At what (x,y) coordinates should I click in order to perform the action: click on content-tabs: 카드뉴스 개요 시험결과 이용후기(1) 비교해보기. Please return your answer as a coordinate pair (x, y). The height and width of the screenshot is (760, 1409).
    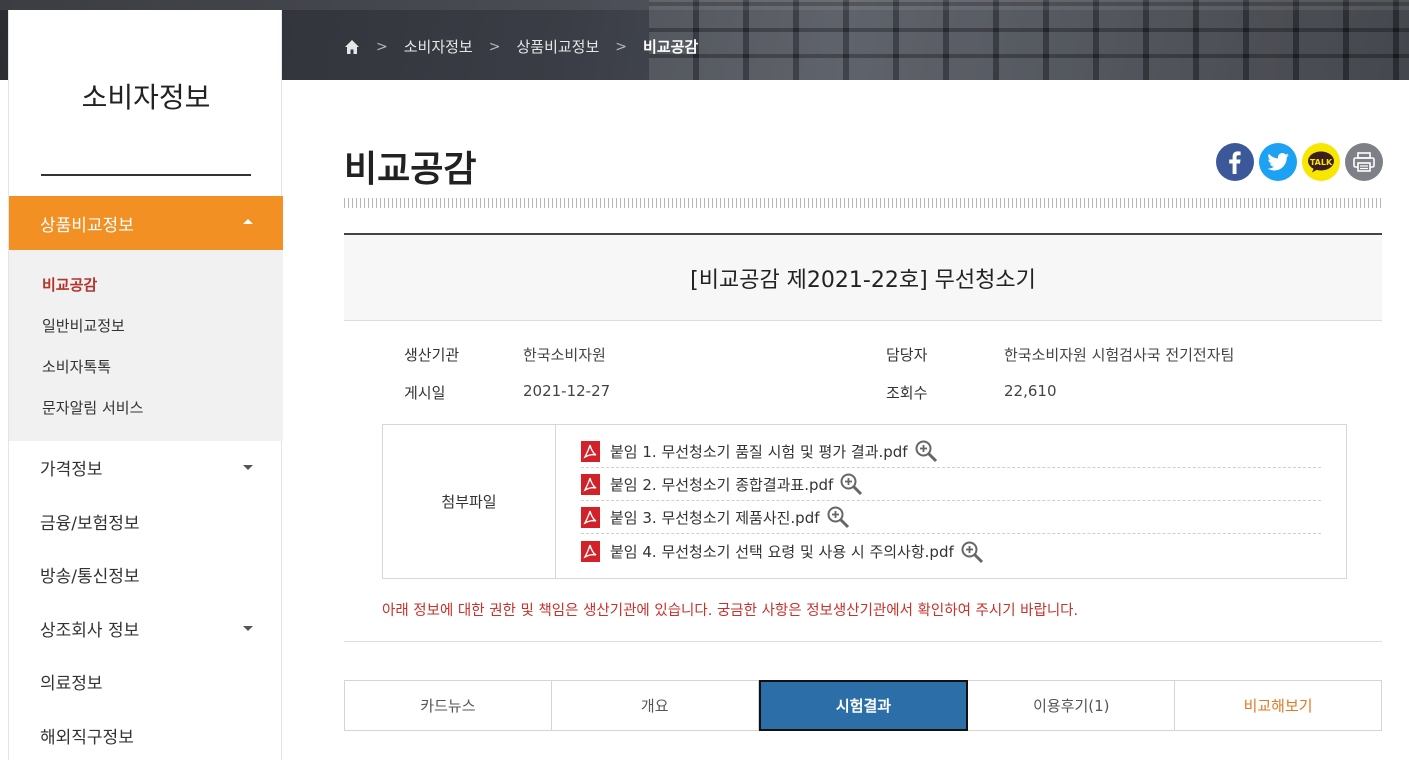
    Looking at the image, I should click on (863, 705).